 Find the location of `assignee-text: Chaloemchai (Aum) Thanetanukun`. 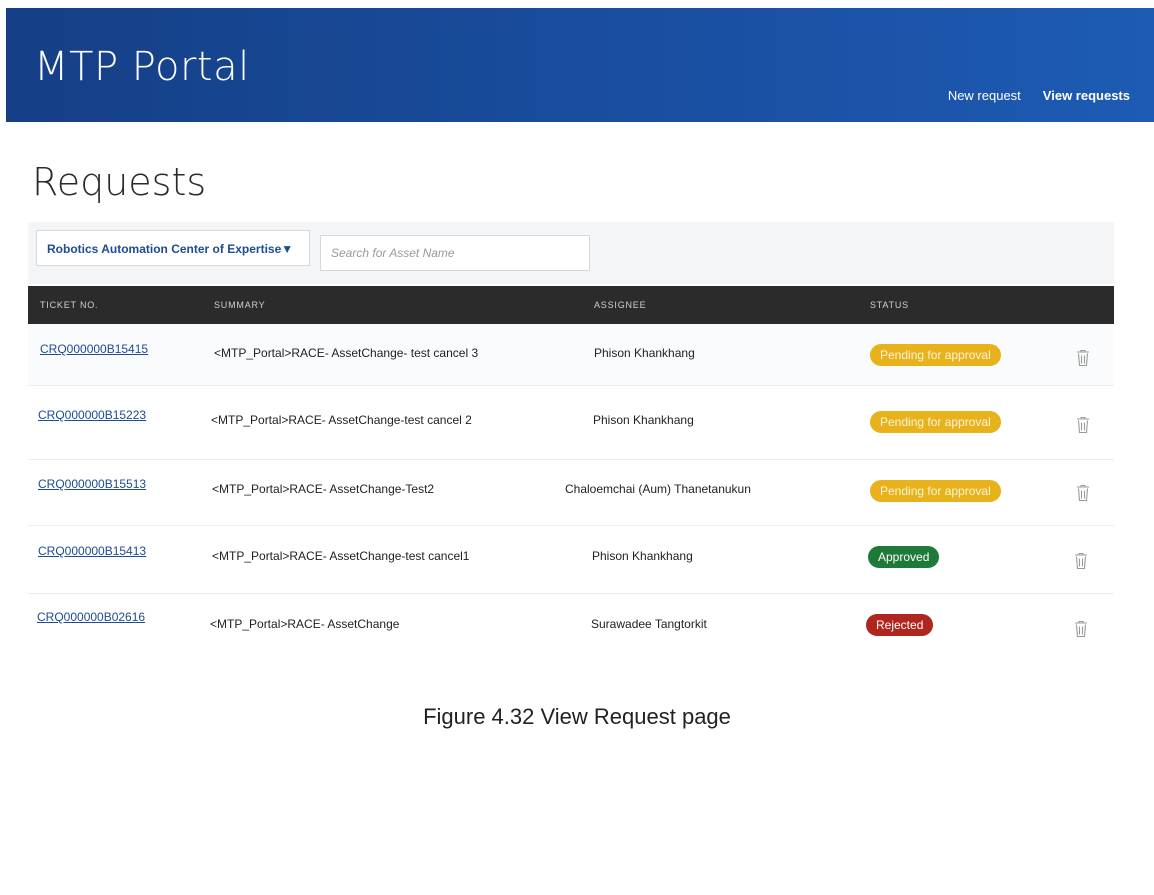

assignee-text: Chaloemchai (Aum) Thanetanukun is located at coordinates (658, 489).